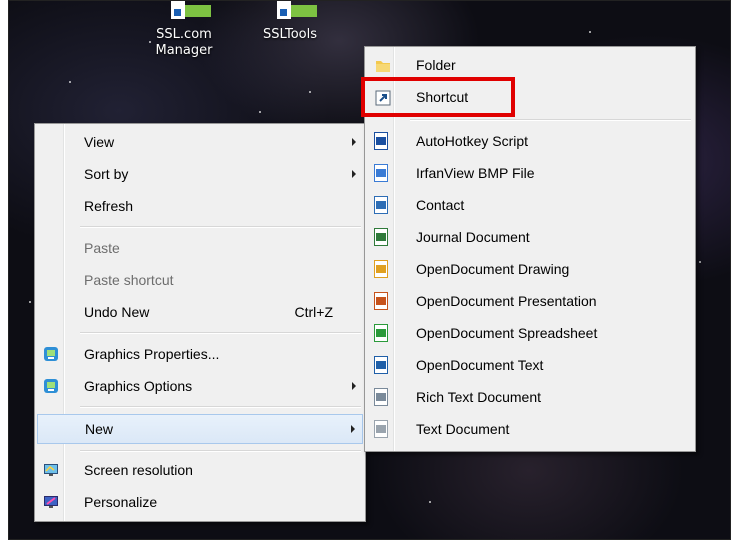  What do you see at coordinates (109, 206) in the screenshot?
I see `menu-item-label: Refresh` at bounding box center [109, 206].